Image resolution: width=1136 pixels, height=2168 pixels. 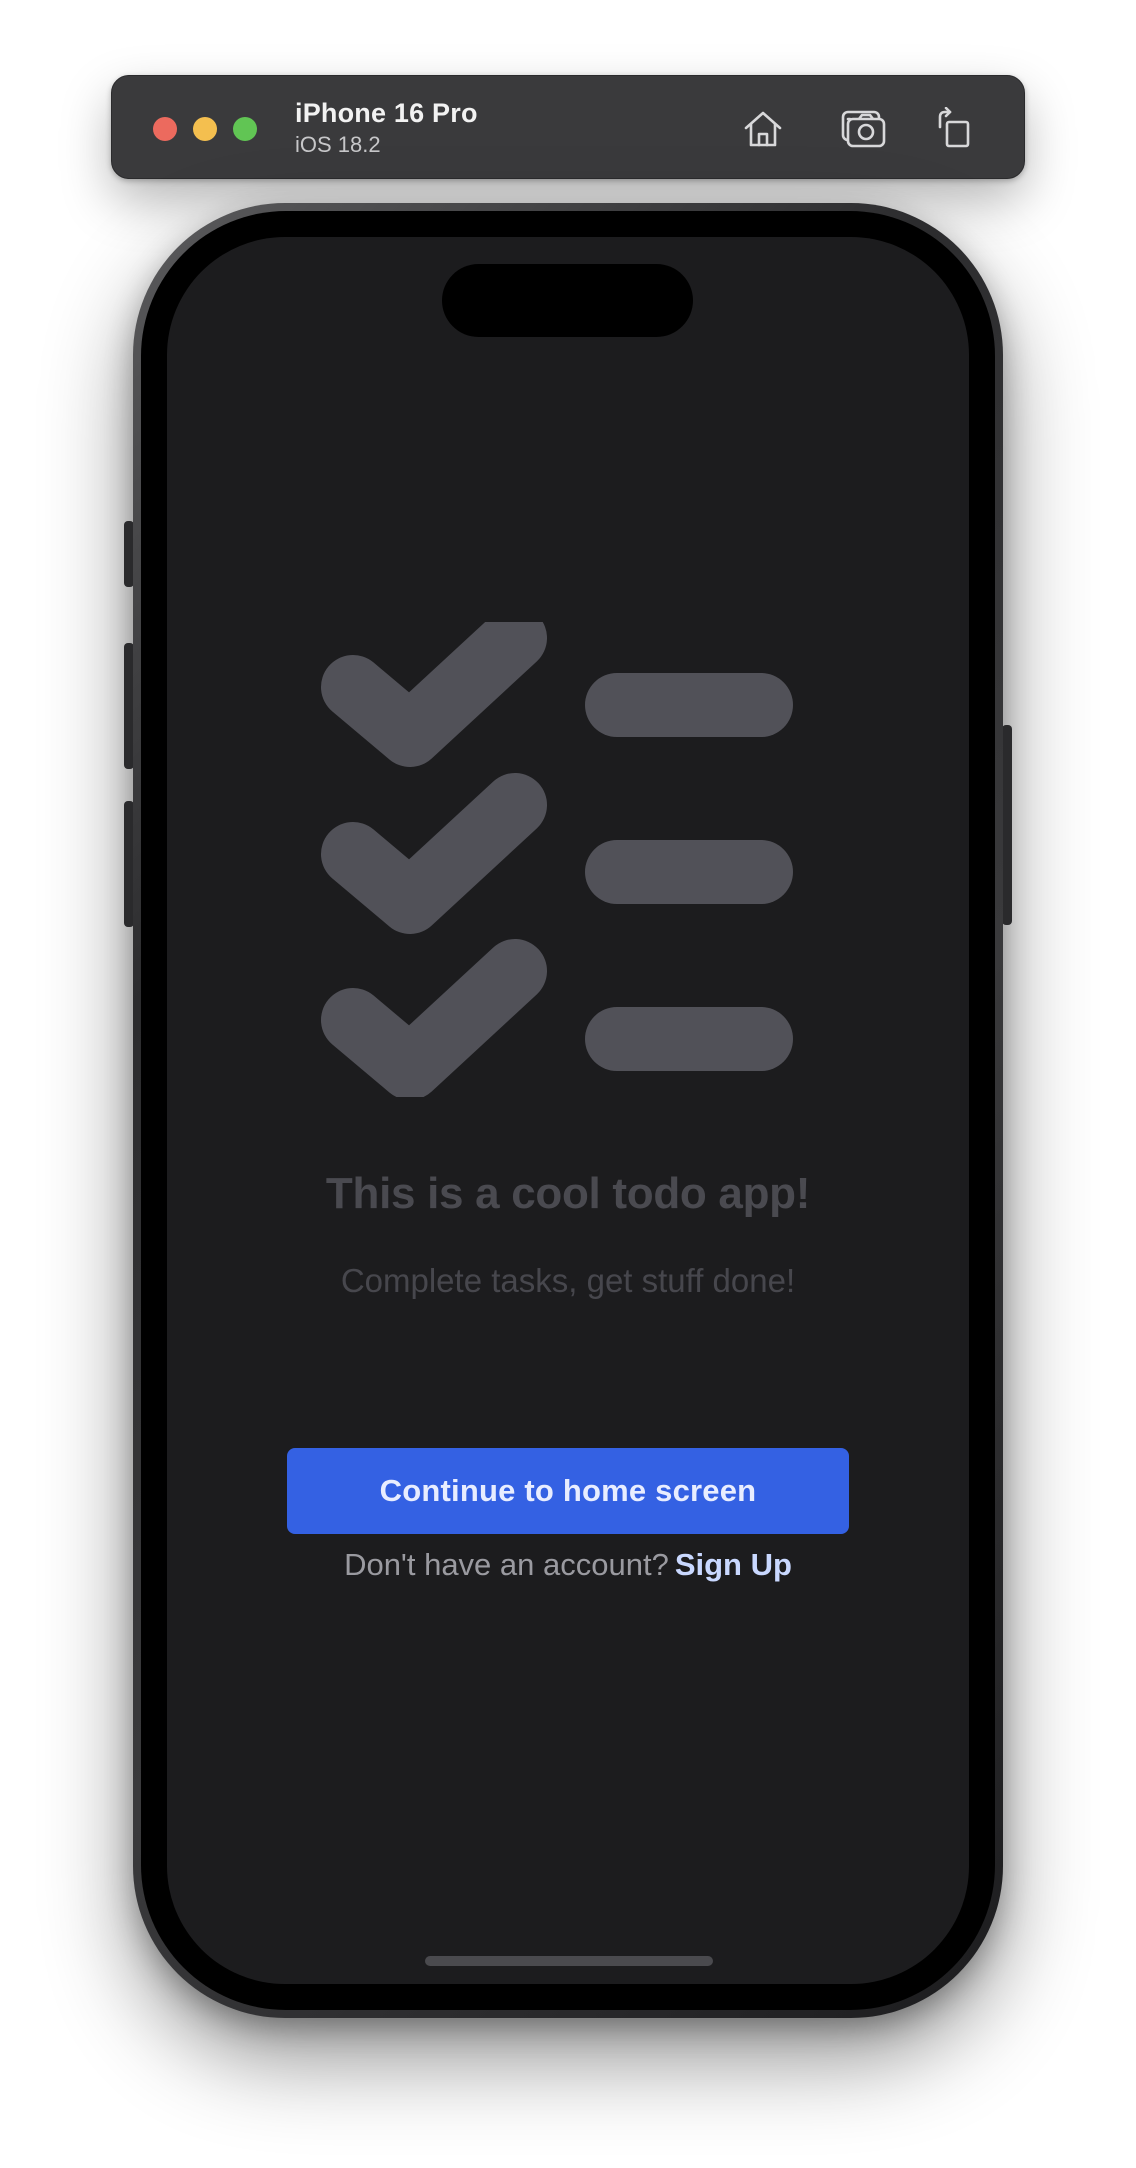 I want to click on continue-button: Continue to home screen, so click(x=568, y=1491).